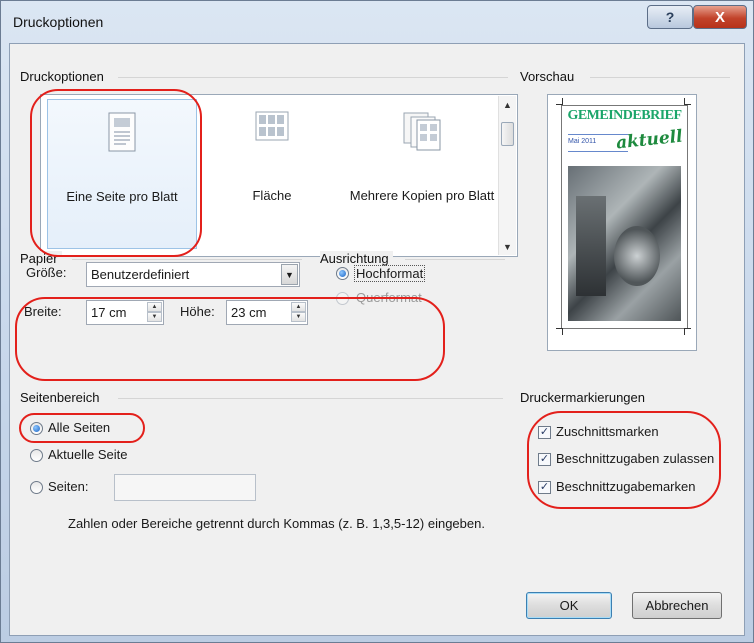 The width and height of the screenshot is (754, 643). I want to click on ok-button: OK, so click(569, 605).